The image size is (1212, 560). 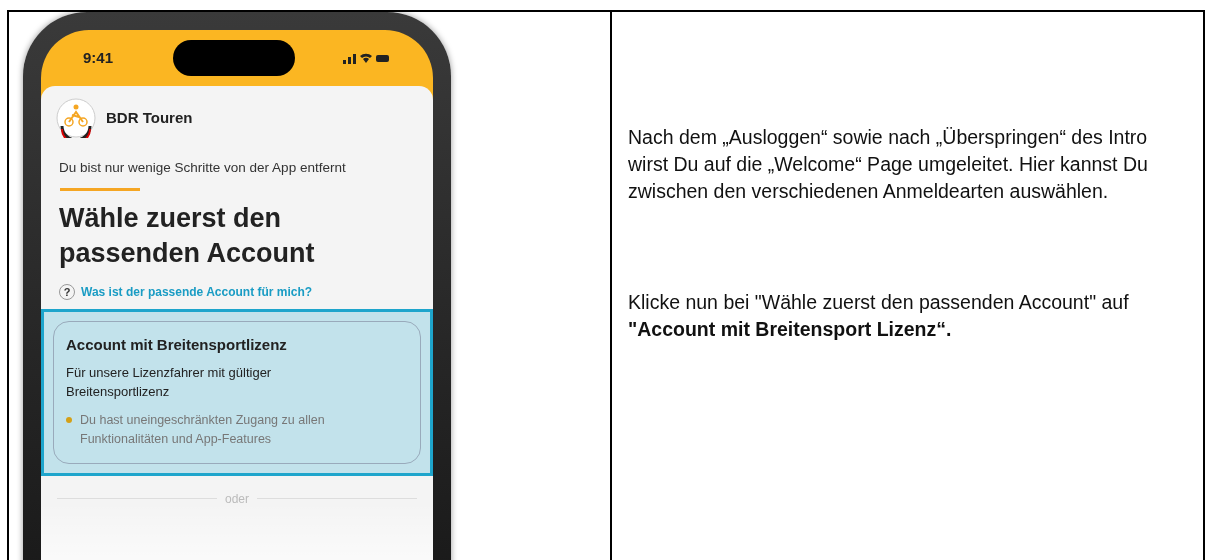 I want to click on option-title: Account mit Breitensportlizenz, so click(x=177, y=345).